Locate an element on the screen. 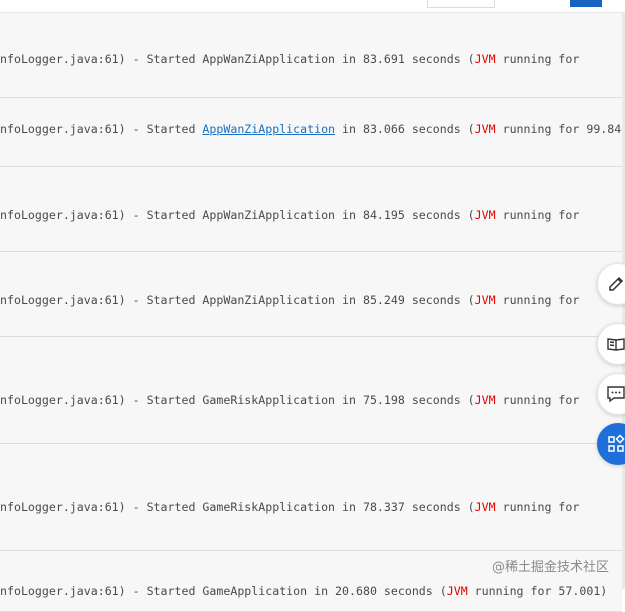  startup-time: in 75.198 seconds ( is located at coordinates (405, 400).